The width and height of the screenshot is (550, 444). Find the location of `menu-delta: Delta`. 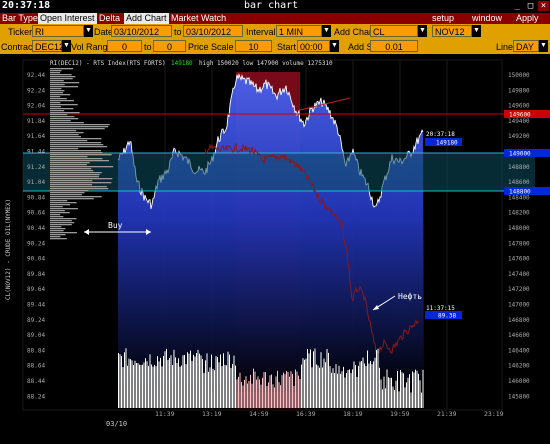

menu-delta: Delta is located at coordinates (109, 18).